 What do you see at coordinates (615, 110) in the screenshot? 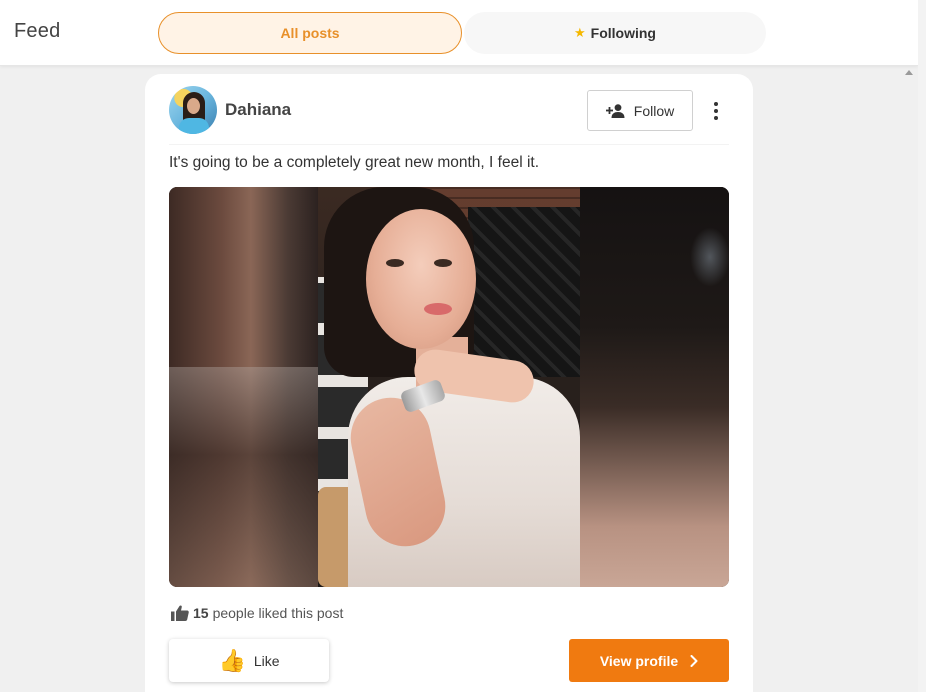
I see `add-person-icon` at bounding box center [615, 110].